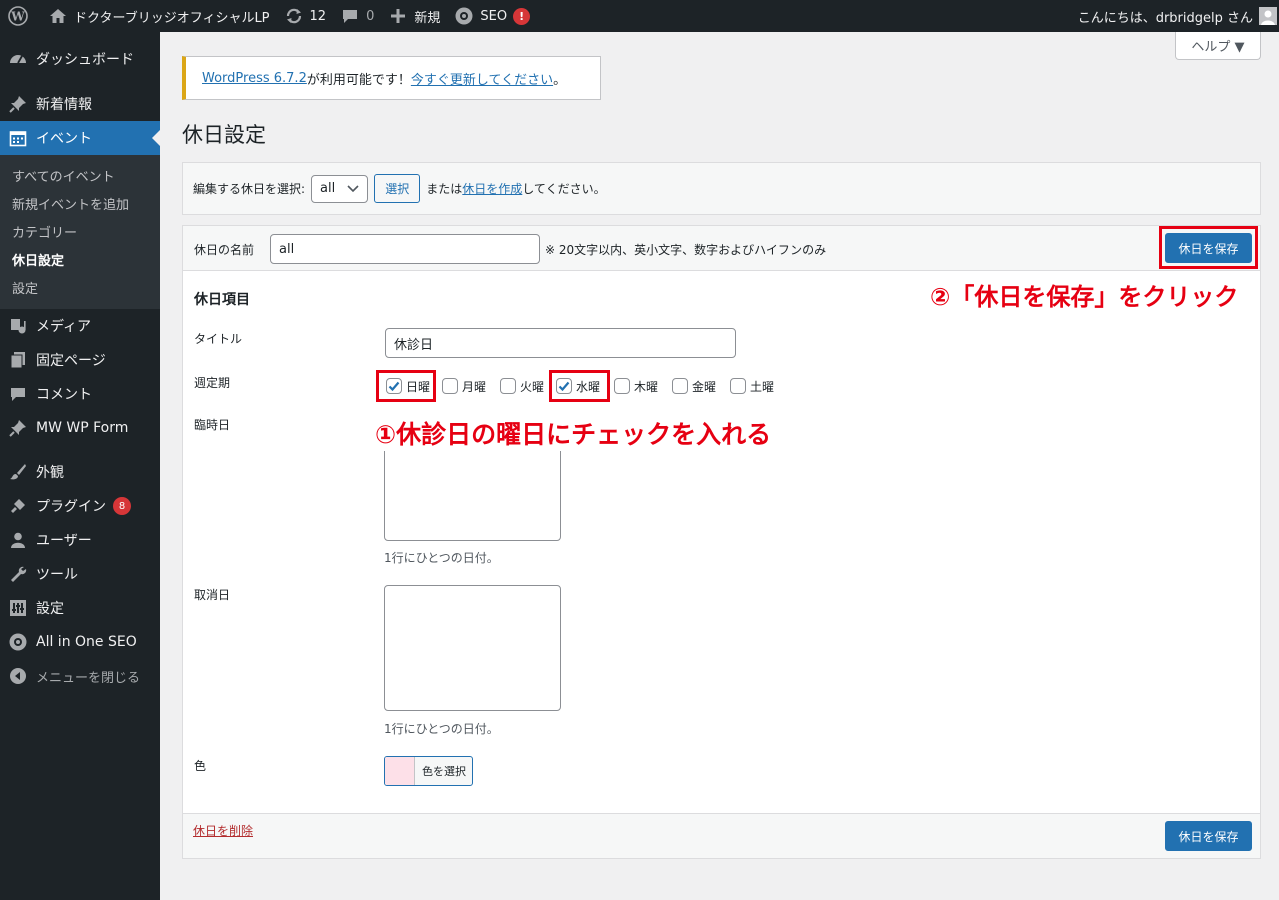  I want to click on weekday-friday: 金曜, so click(694, 386).